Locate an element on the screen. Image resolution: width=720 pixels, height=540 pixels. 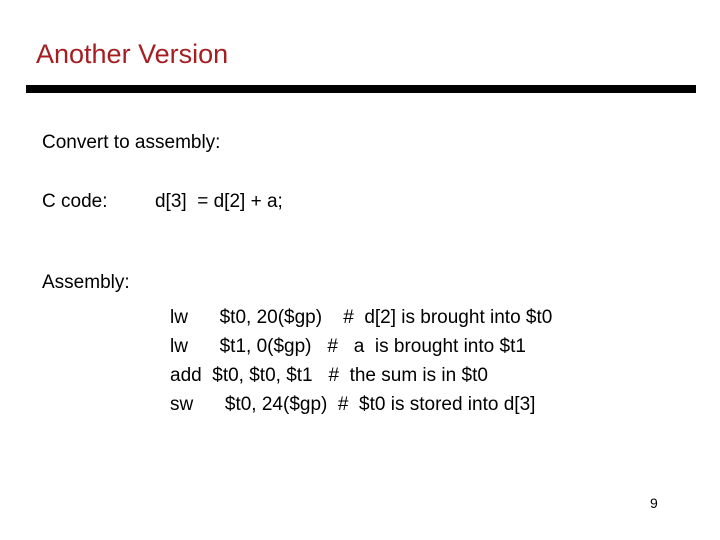
assembly-label: Assembly: is located at coordinates (86, 282).